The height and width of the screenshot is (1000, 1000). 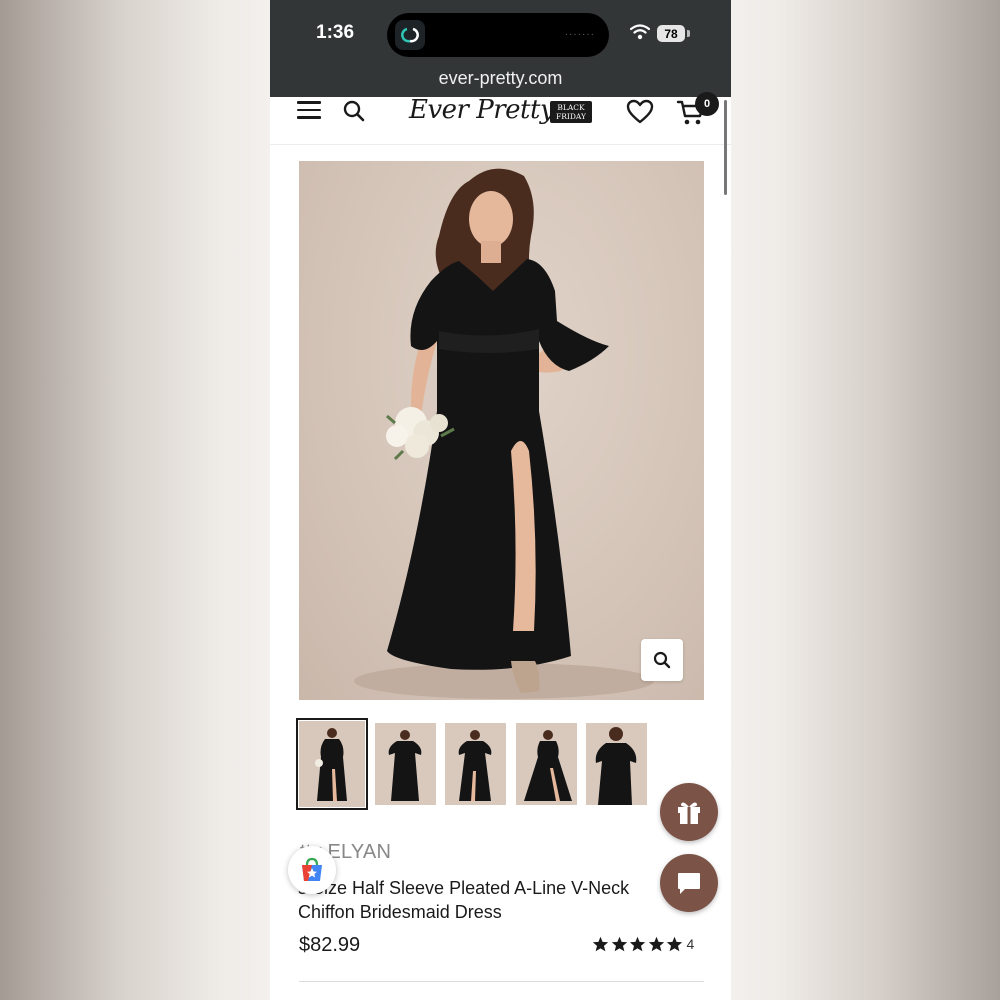 What do you see at coordinates (354, 111) in the screenshot?
I see `search-icon` at bounding box center [354, 111].